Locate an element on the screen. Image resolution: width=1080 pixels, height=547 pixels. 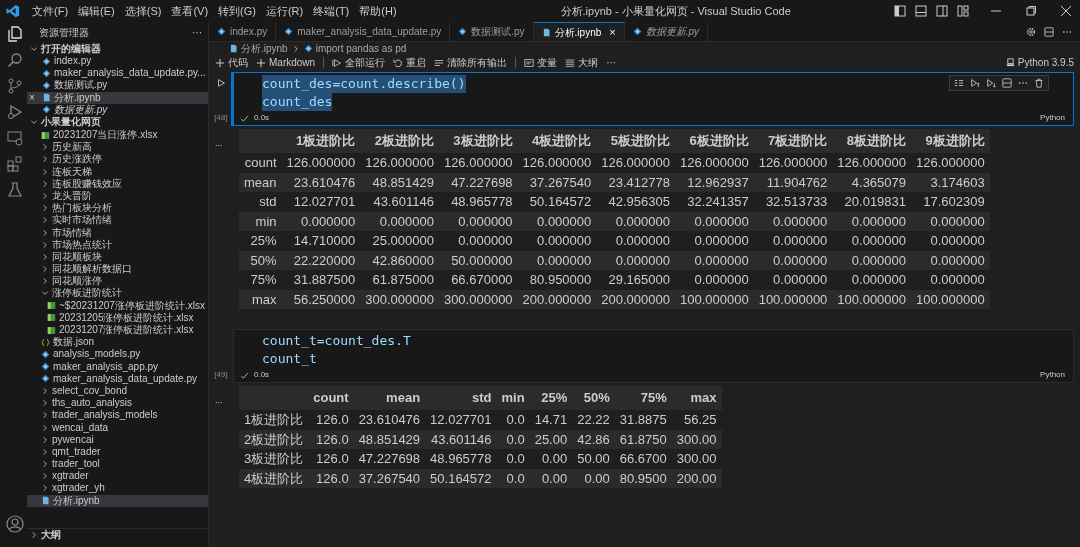
kernel-picker: Python 3.9.5 is located at coordinates (1039, 62).